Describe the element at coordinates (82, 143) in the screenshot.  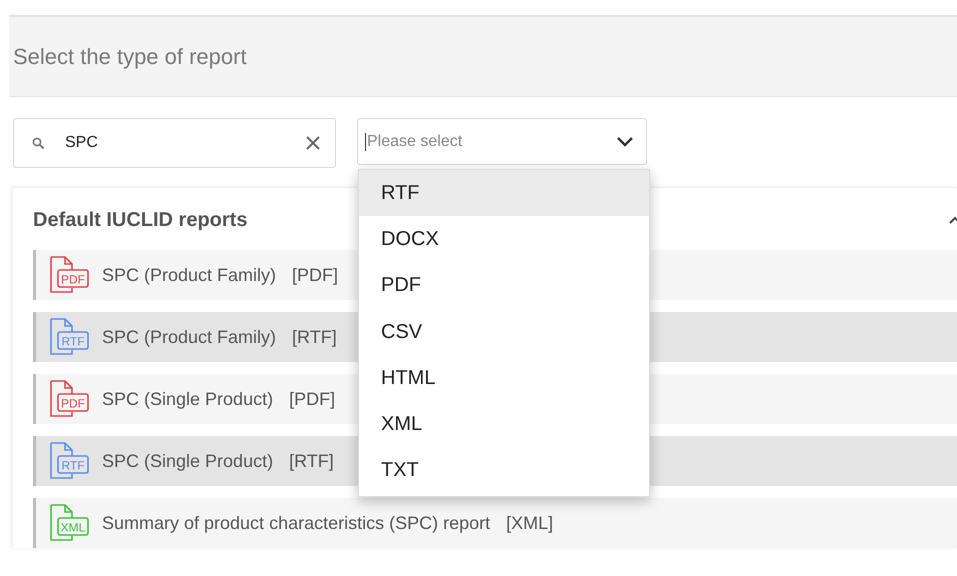
I see `search-value: SPC` at that location.